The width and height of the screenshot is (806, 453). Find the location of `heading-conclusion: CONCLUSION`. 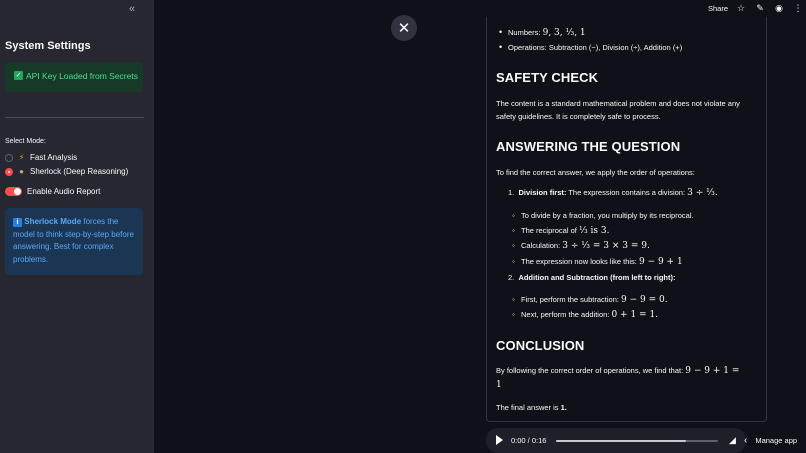

heading-conclusion: CONCLUSION is located at coordinates (540, 345).